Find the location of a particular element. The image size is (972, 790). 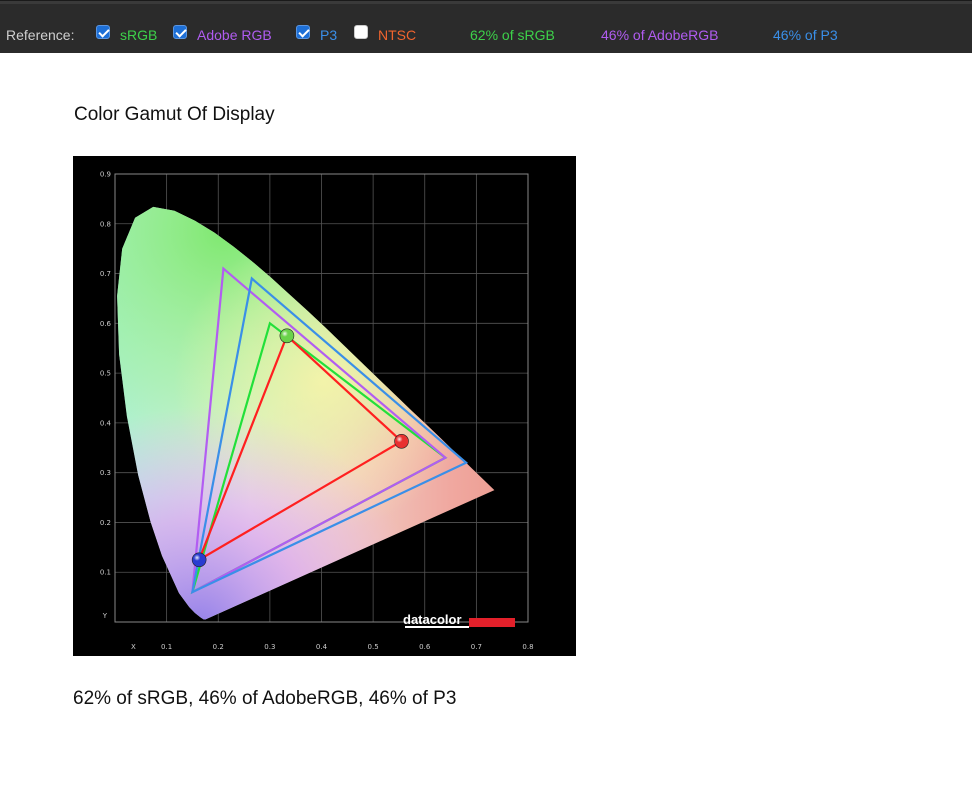

y-tick-label: 0.2 is located at coordinates (105, 523).